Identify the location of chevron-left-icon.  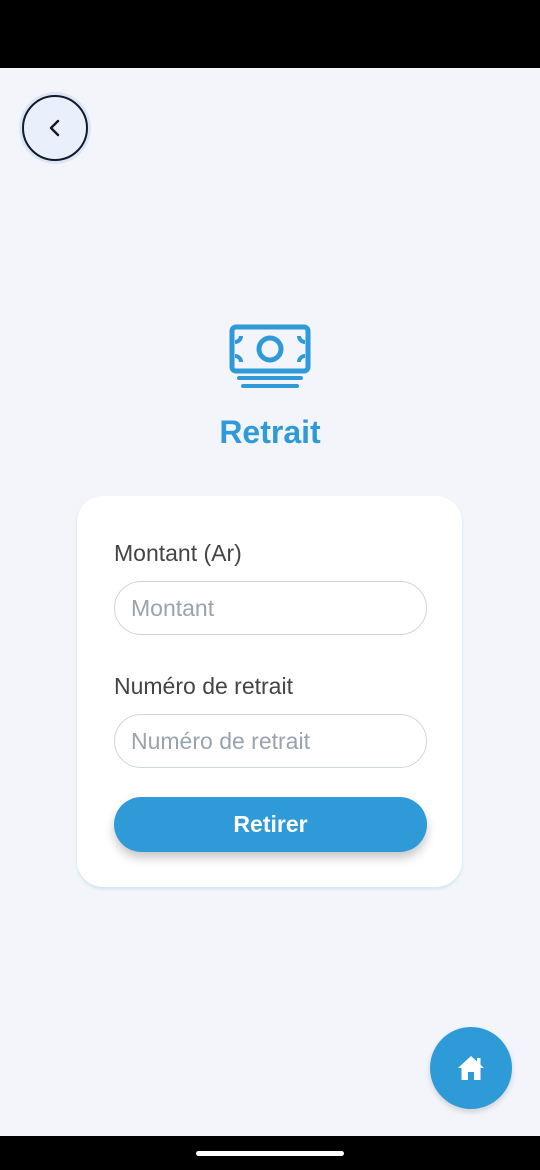
(54, 128).